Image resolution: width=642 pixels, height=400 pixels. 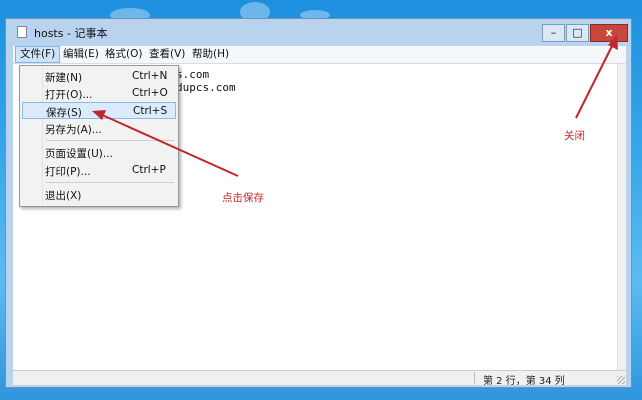 I want to click on save-arrow-line, so click(x=169, y=145).